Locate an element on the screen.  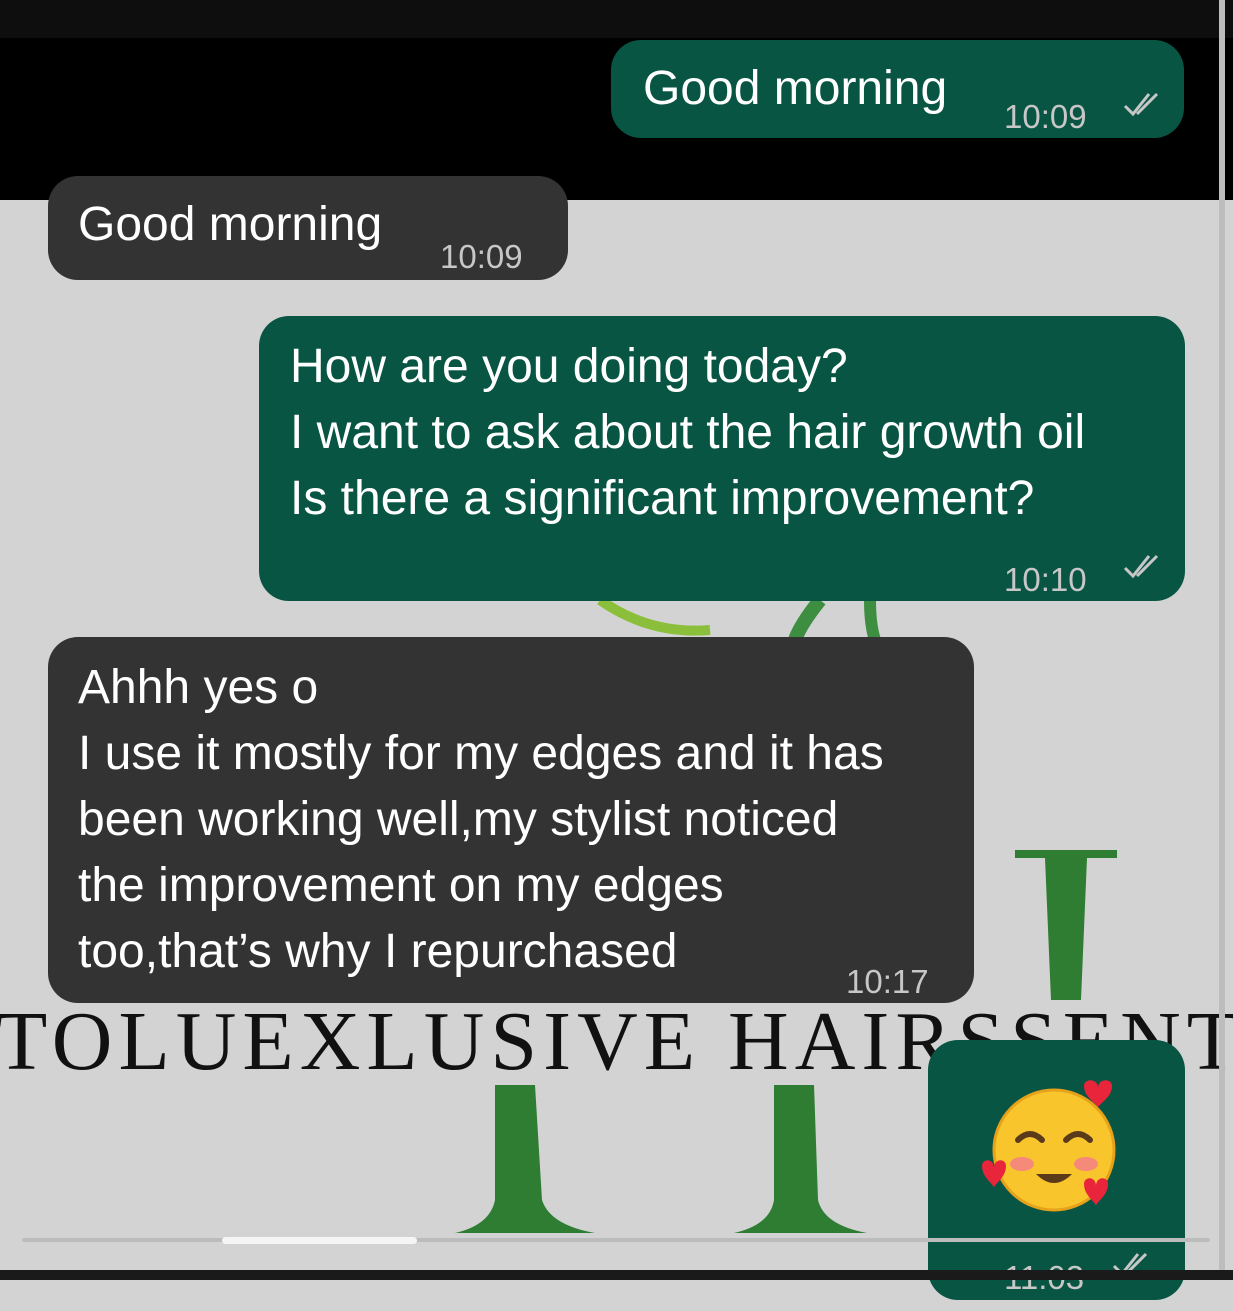
message-bubble-outgoing: Good morning 10:09 is located at coordinates (897, 89).